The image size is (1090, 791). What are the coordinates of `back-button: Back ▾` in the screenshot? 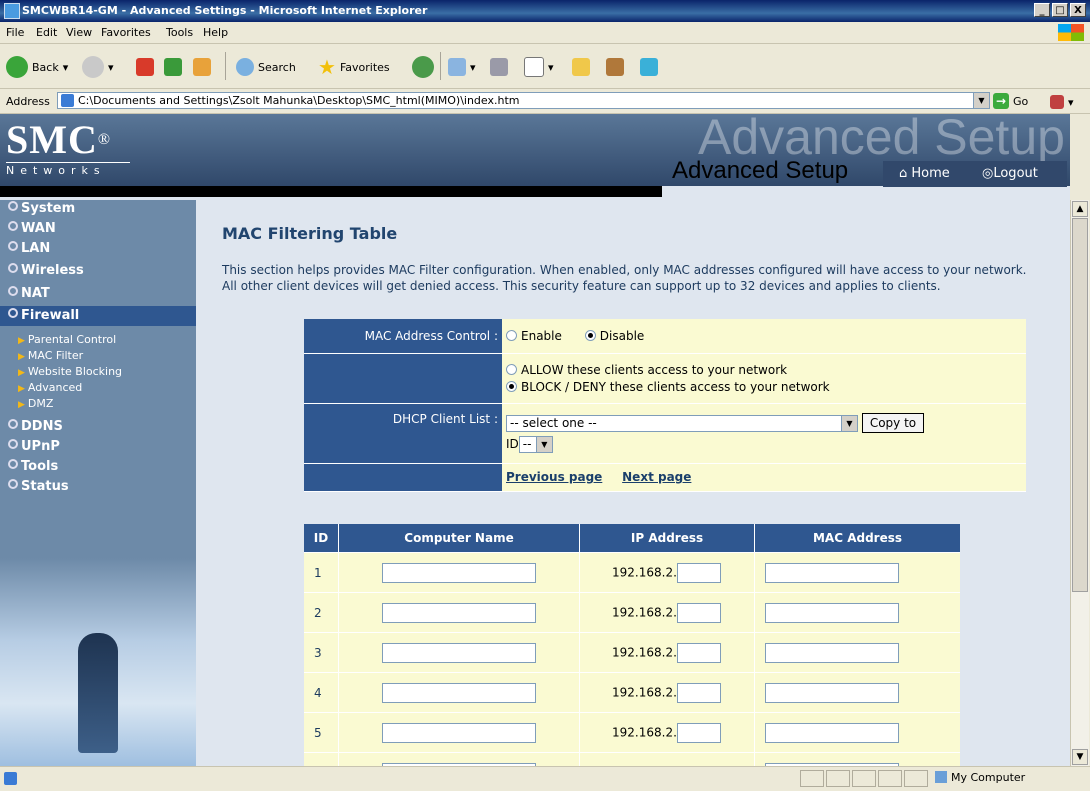 It's located at (37, 67).